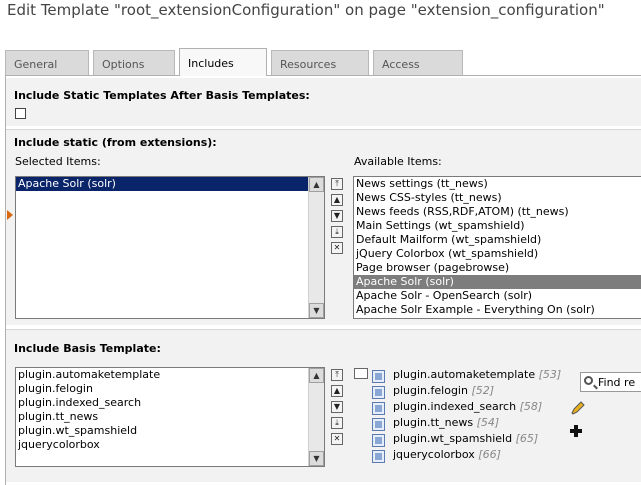  I want to click on list-item: Page browser (pagebrowse), so click(497, 268).